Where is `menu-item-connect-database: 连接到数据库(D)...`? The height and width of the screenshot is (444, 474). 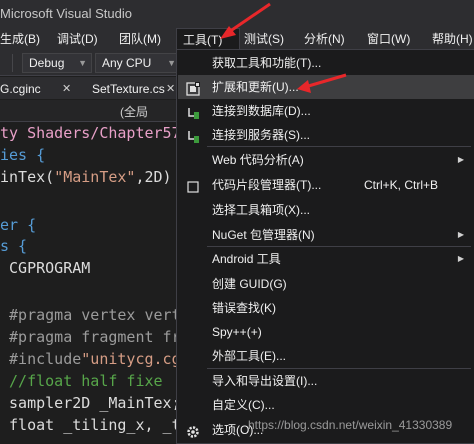
menu-item-connect-database: 连接到数据库(D)... is located at coordinates (326, 111).